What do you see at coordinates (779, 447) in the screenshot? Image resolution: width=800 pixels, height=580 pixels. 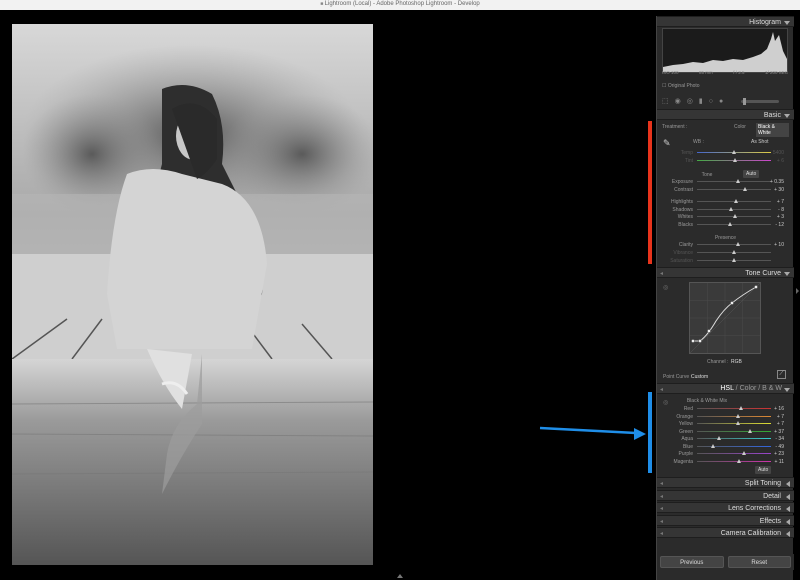 I see `slider-value: - 49` at bounding box center [779, 447].